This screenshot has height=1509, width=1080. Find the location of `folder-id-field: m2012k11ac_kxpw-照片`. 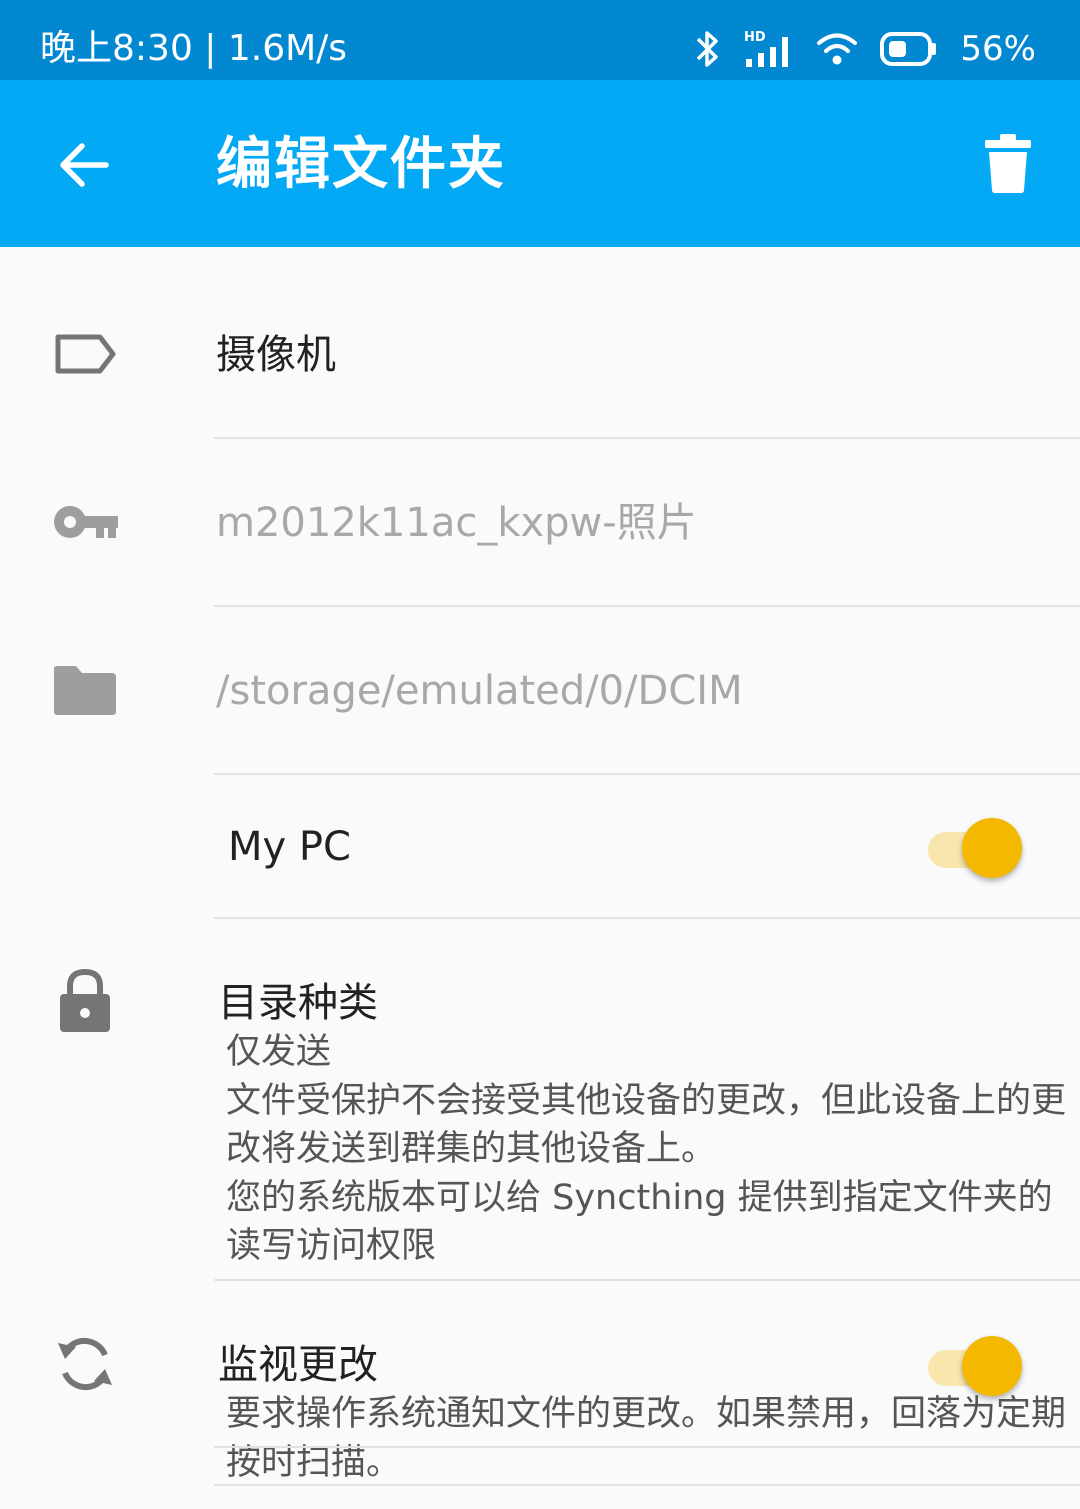

folder-id-field: m2012k11ac_kxpw-照片 is located at coordinates (456, 523).